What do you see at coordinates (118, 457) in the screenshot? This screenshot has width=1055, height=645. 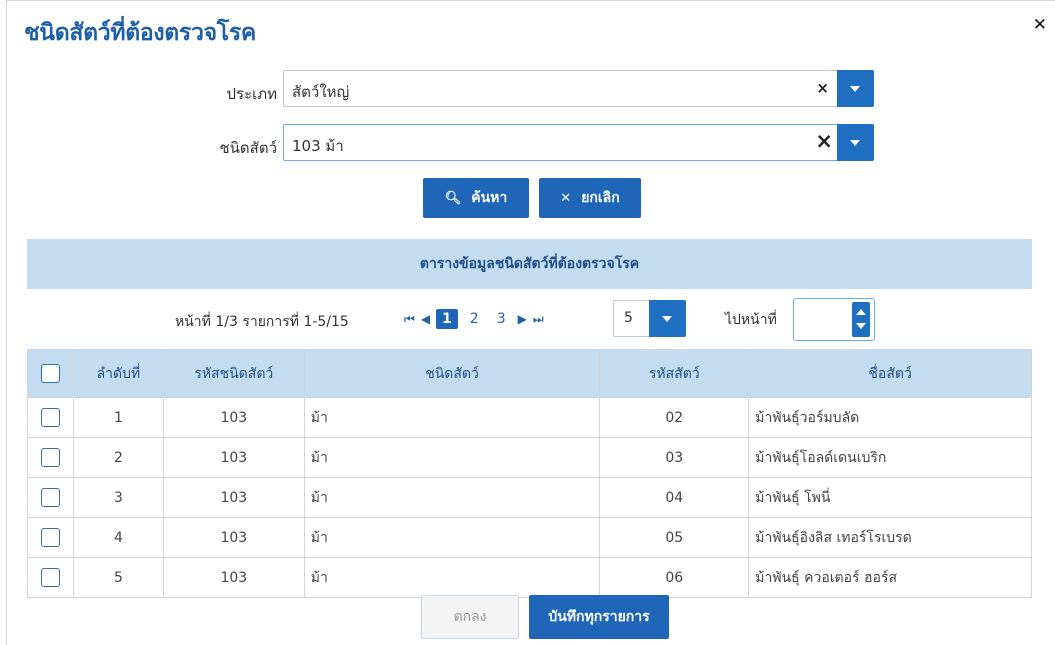 I see `cell-no: 2` at bounding box center [118, 457].